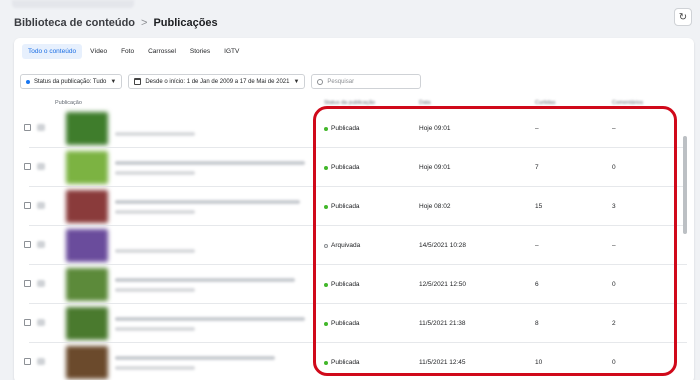 The width and height of the screenshot is (700, 380). Describe the element at coordinates (442, 245) in the screenshot. I see `post-date: 14/5/2021 10:28` at that location.